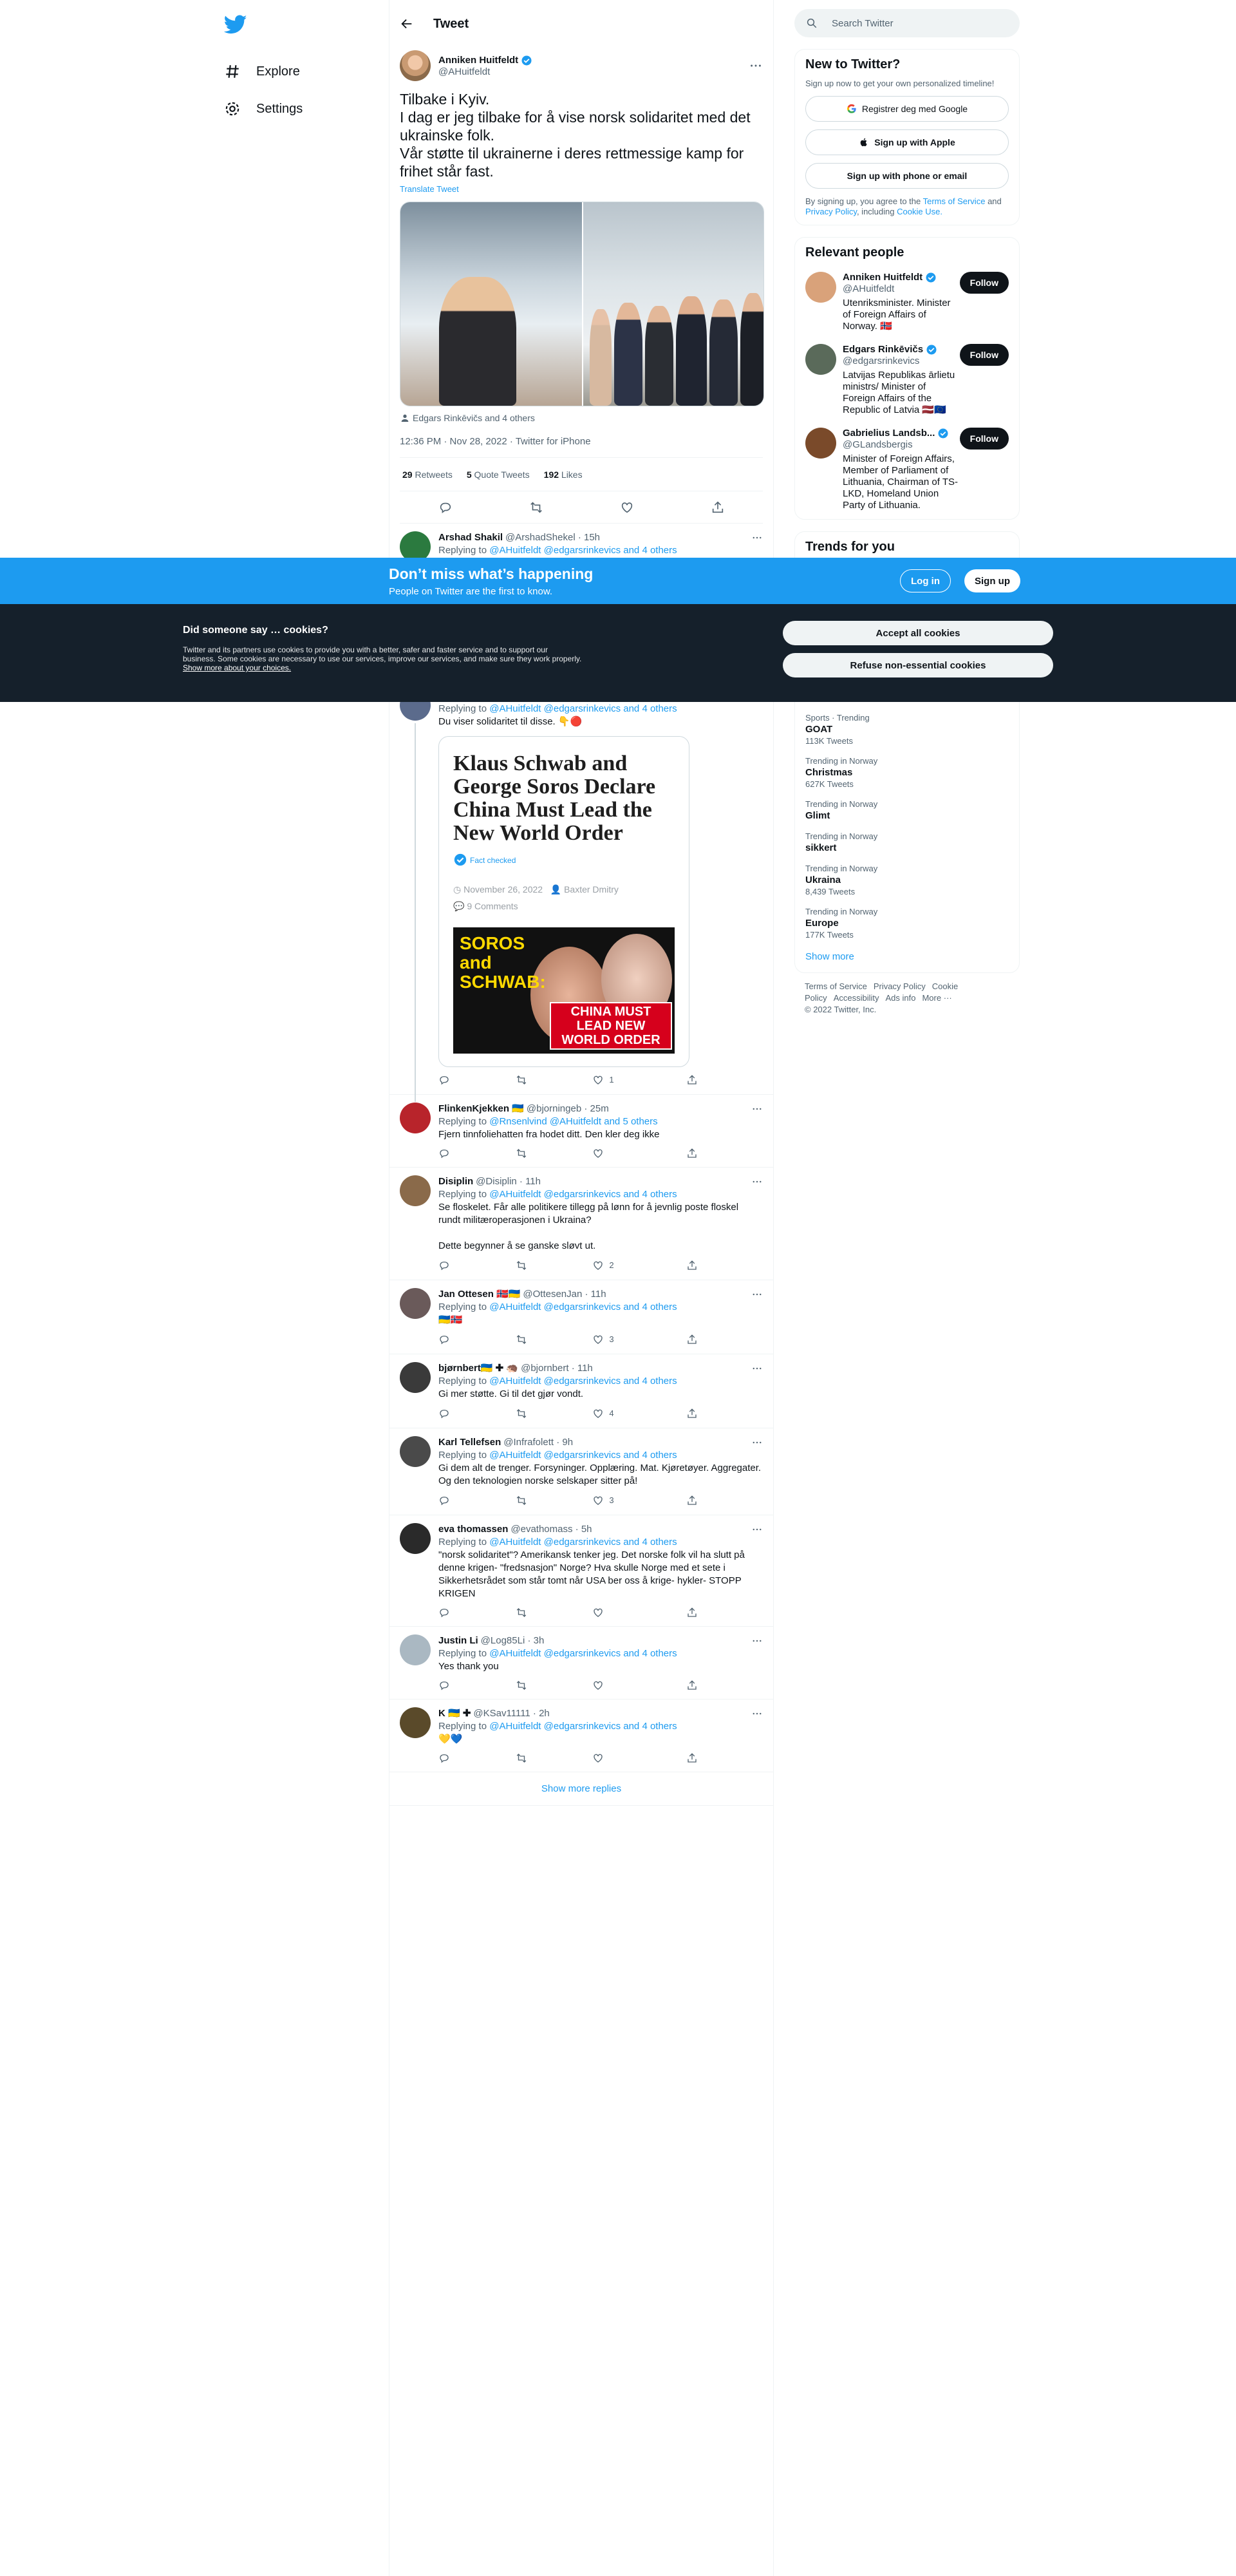  What do you see at coordinates (984, 355) in the screenshot?
I see `follow-button: Follow` at bounding box center [984, 355].